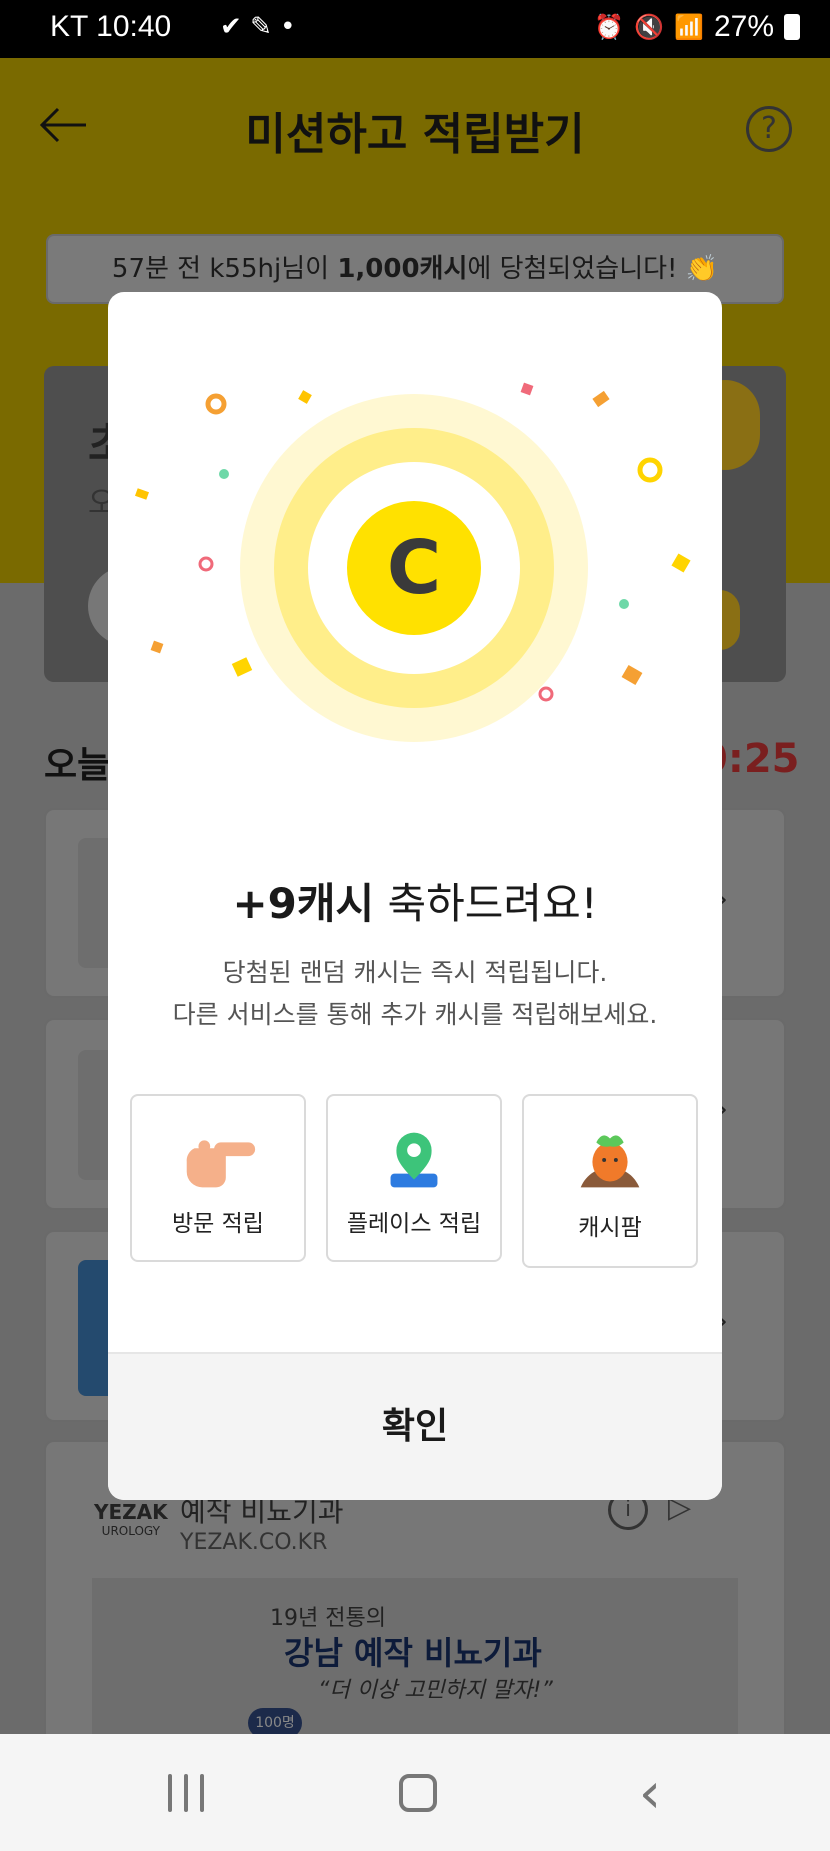  What do you see at coordinates (415, 134) in the screenshot?
I see `page-title: 미션하고 적립받기` at bounding box center [415, 134].